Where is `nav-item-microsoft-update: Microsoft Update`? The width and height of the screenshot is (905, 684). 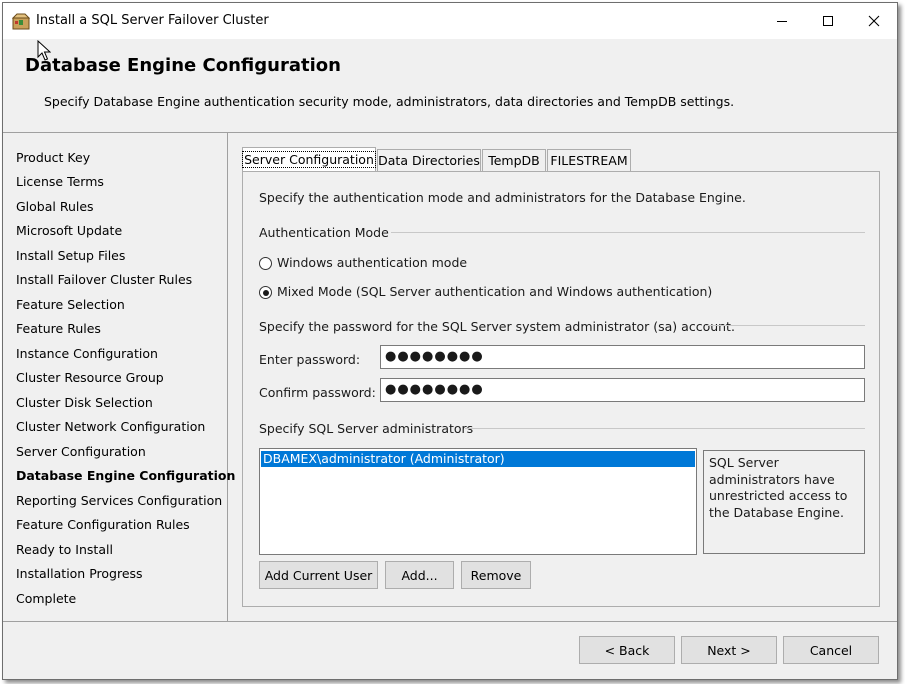 nav-item-microsoft-update: Microsoft Update is located at coordinates (69, 230).